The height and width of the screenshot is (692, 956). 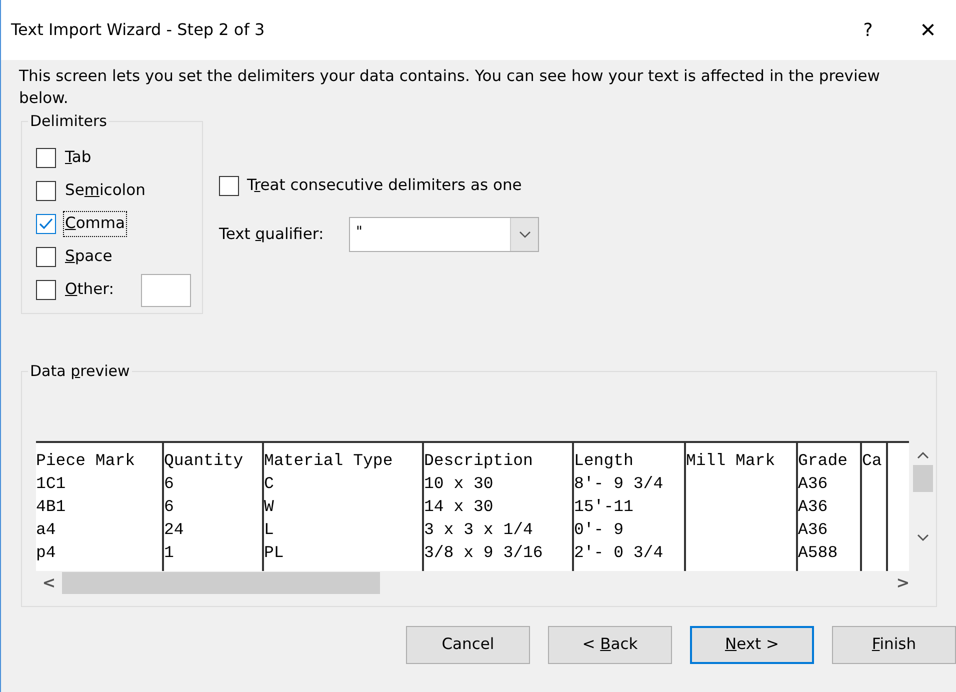 I want to click on checkbox-label: Semicolon, so click(x=105, y=191).